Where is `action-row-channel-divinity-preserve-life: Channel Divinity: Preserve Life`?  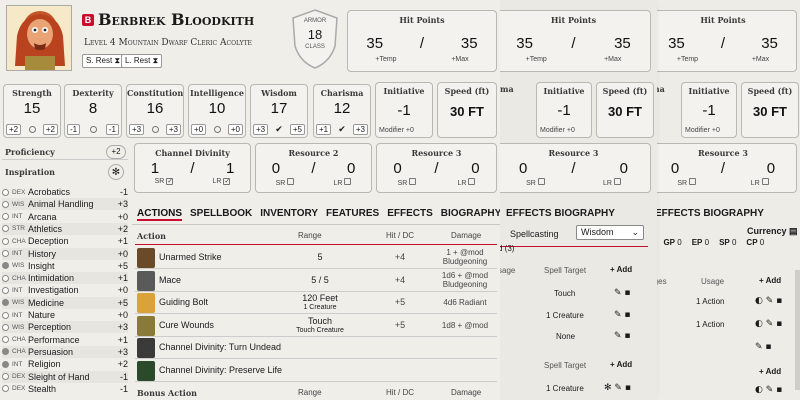 action-row-channel-divinity-preserve-life: Channel Divinity: Preserve Life is located at coordinates (316, 371).